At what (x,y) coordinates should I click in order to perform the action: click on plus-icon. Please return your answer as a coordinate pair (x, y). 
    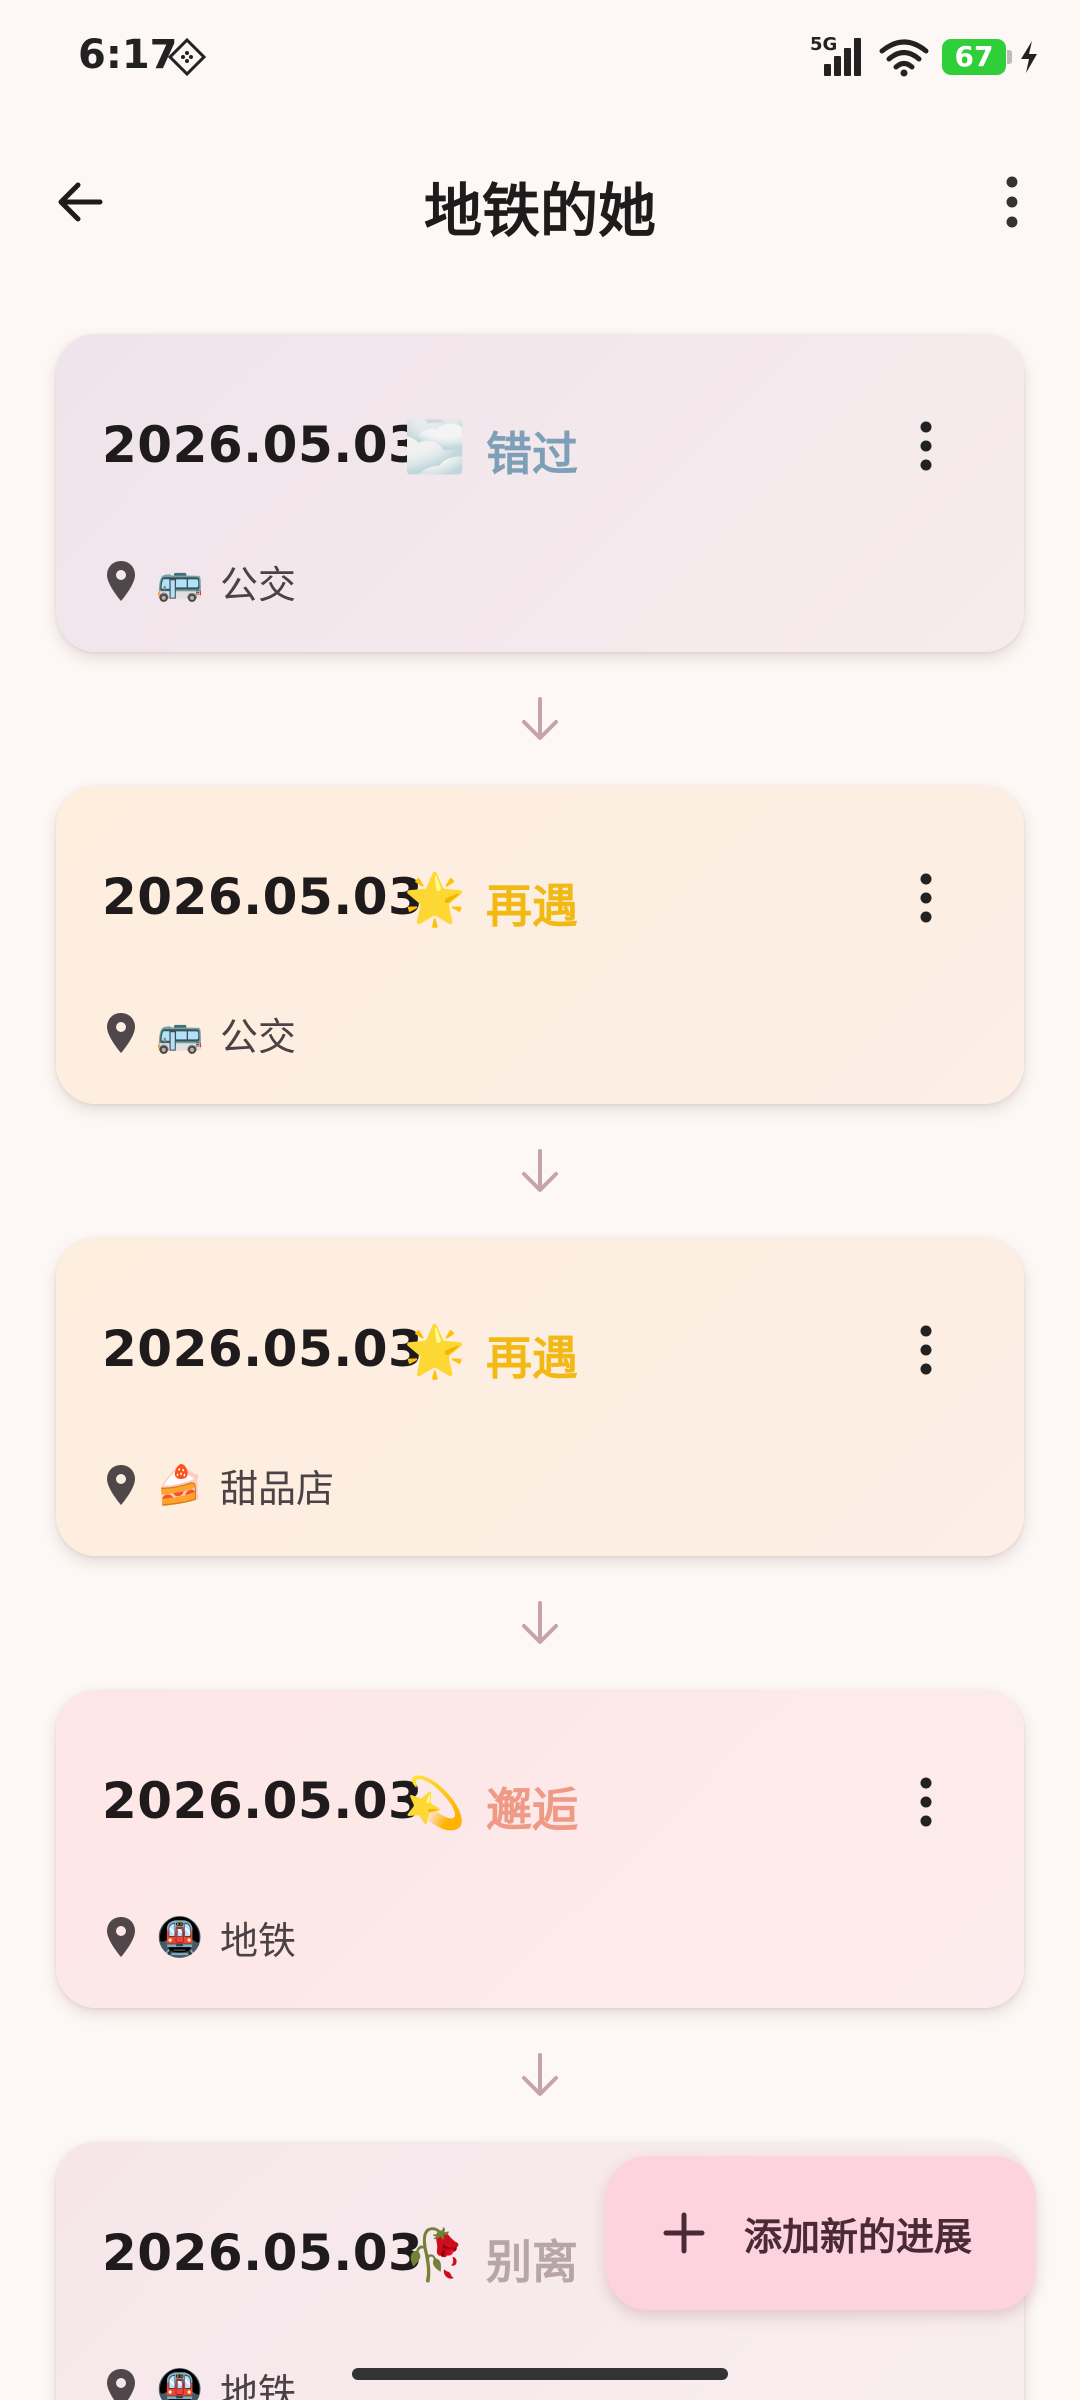
    Looking at the image, I should click on (684, 2233).